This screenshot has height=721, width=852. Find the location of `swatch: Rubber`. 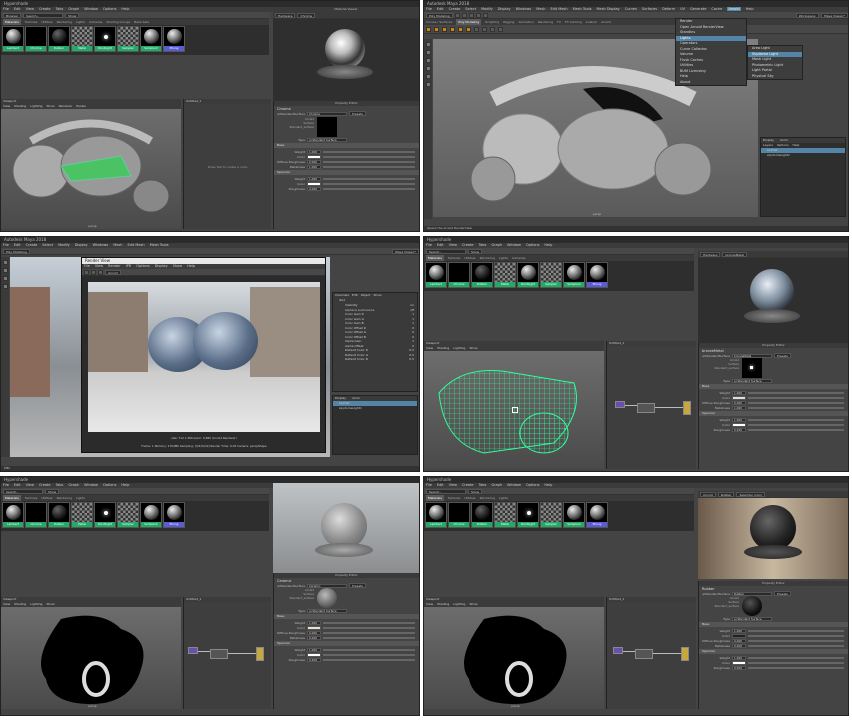

swatch: Rubber is located at coordinates (482, 275).